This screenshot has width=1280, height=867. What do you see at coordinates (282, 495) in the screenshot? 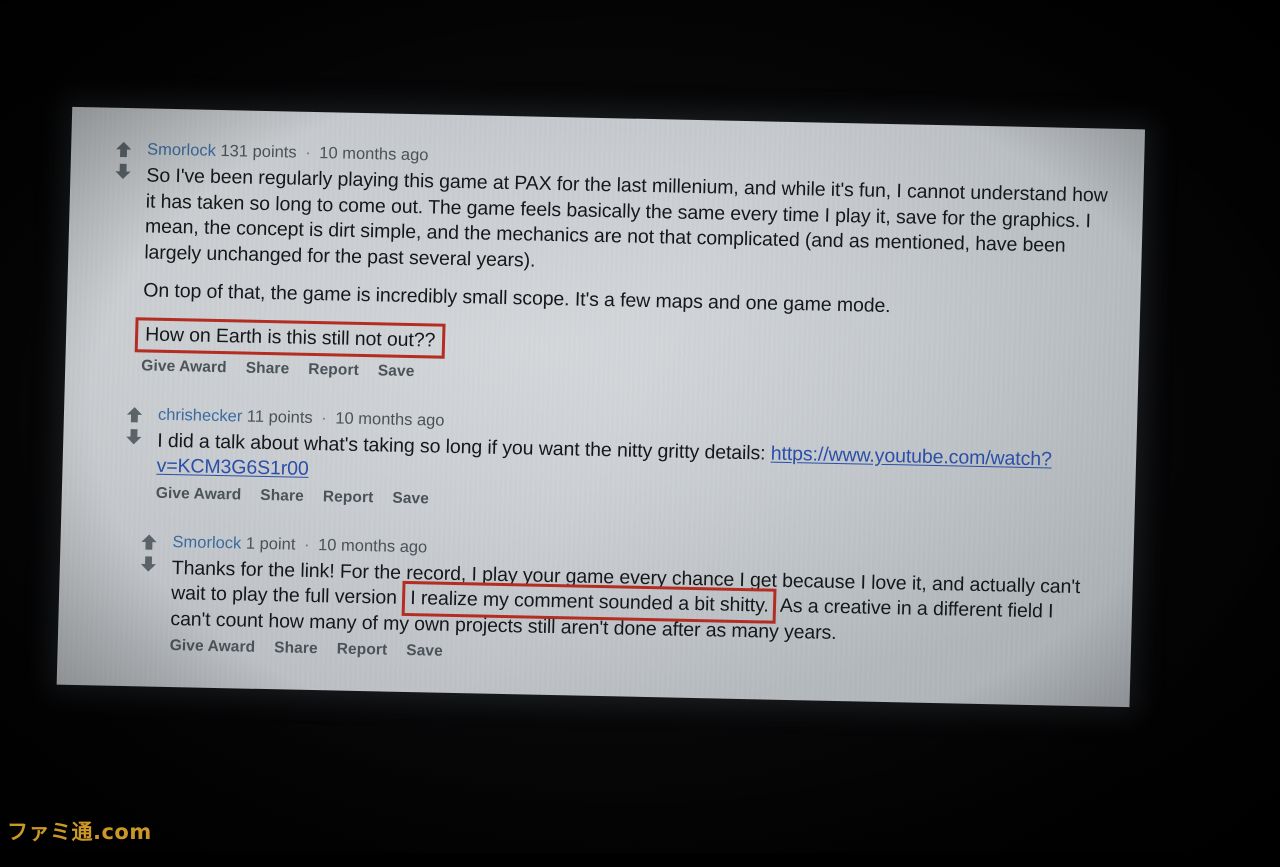
I see `share-button-2: Share` at bounding box center [282, 495].